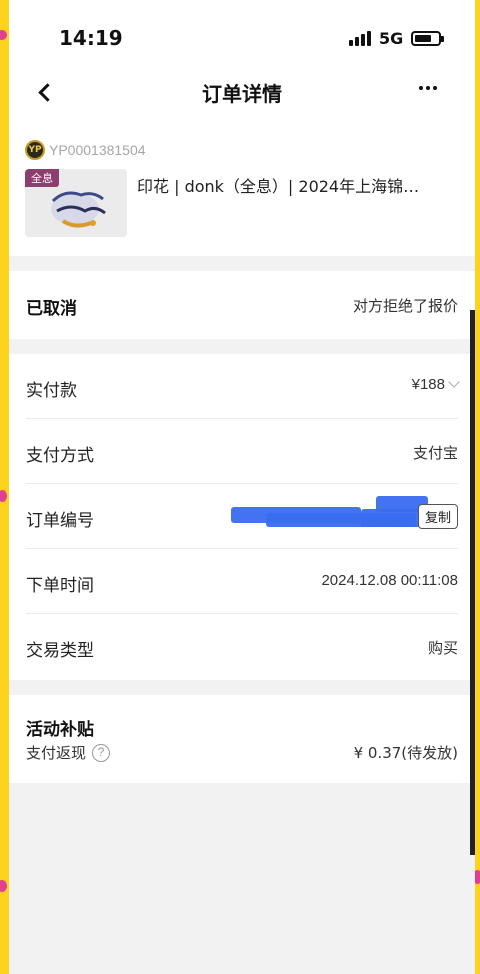 This screenshot has width=480, height=974. What do you see at coordinates (389, 580) in the screenshot?
I see `order-time-value: 2024.12.08 00:11:08` at bounding box center [389, 580].